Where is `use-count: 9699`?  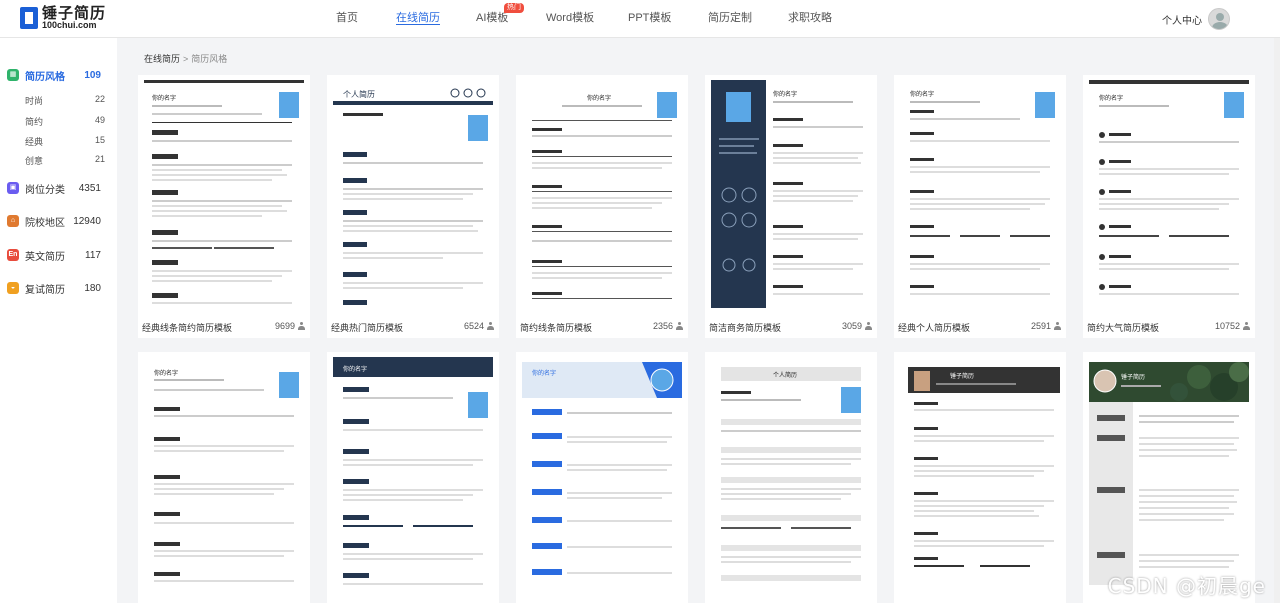 use-count: 9699 is located at coordinates (290, 326).